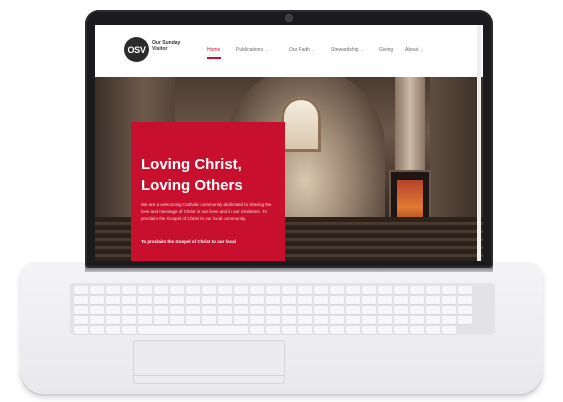 Image resolution: width=563 pixels, height=402 pixels. I want to click on nav-item-about: About ⌄, so click(414, 50).